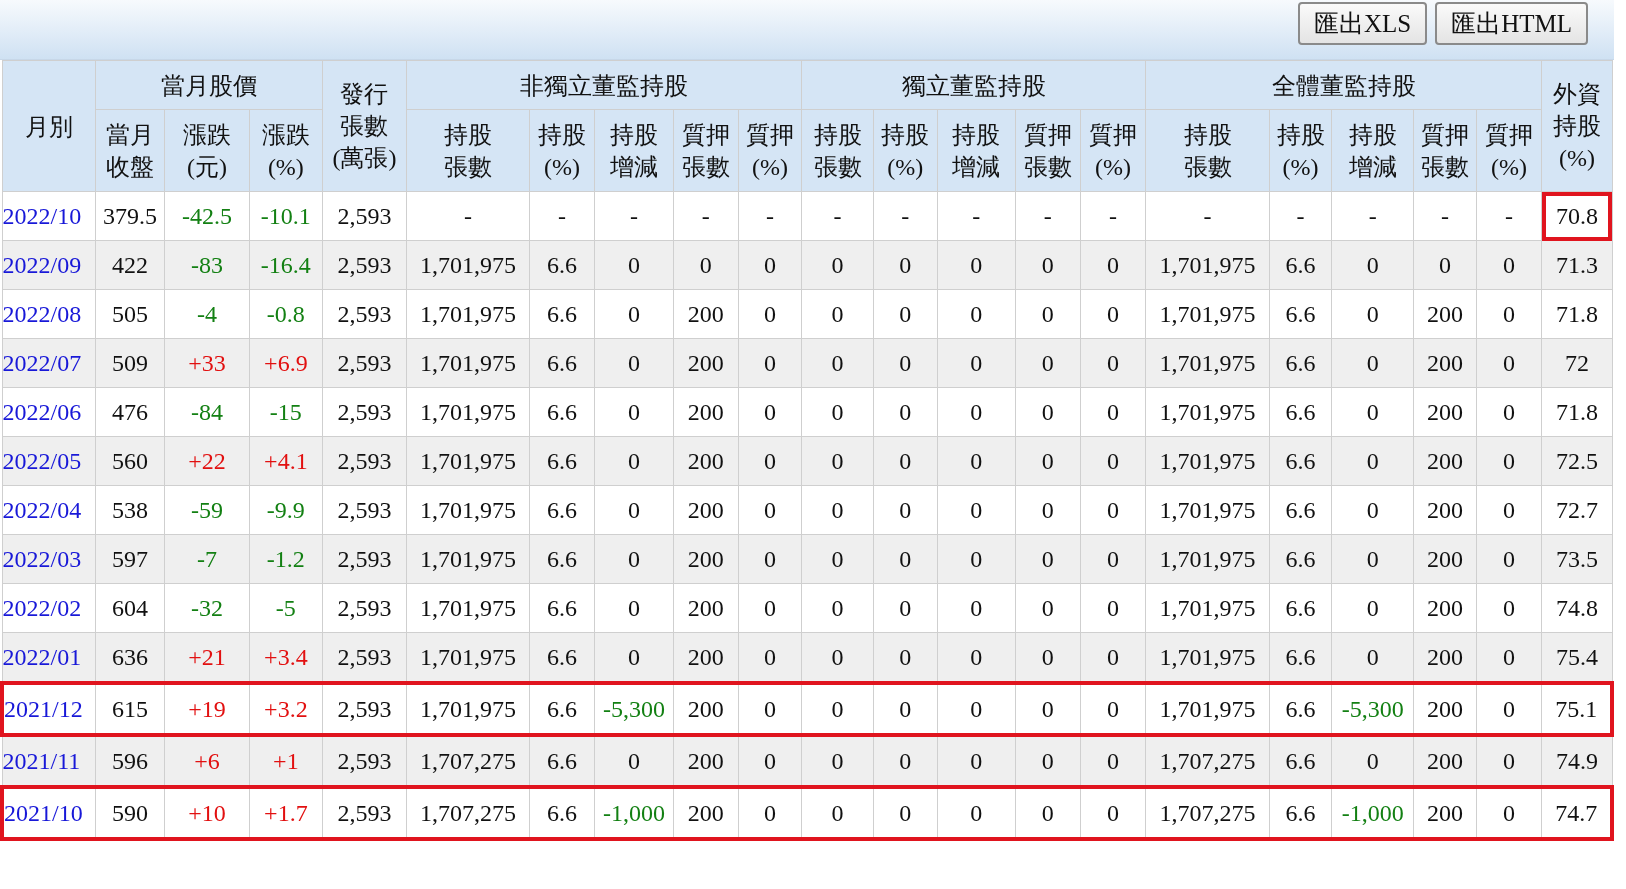 The image size is (1626, 889). Describe the element at coordinates (49, 461) in the screenshot. I see `month-link: 2022/05` at that location.